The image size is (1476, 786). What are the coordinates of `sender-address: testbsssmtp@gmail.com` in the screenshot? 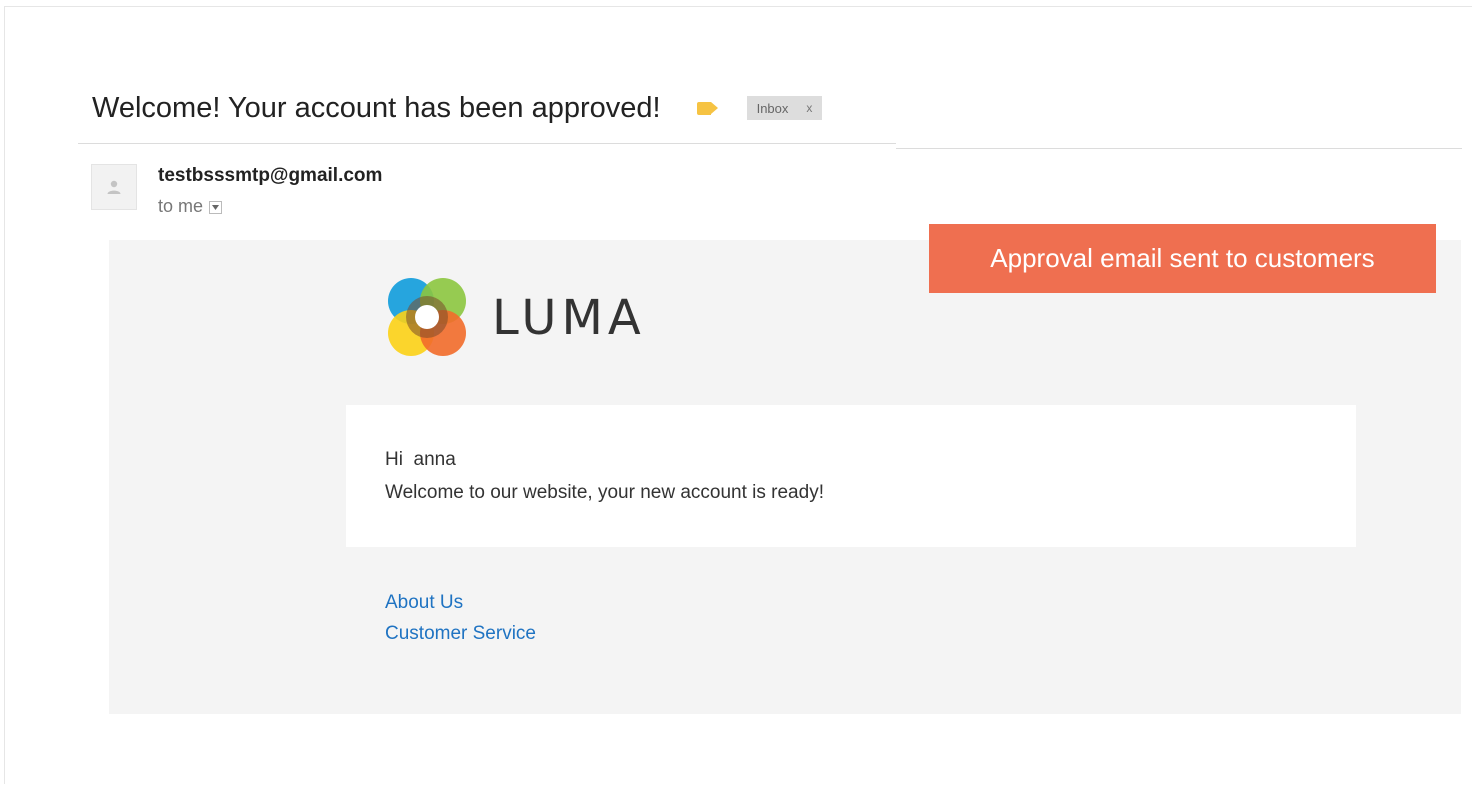 It's located at (270, 176).